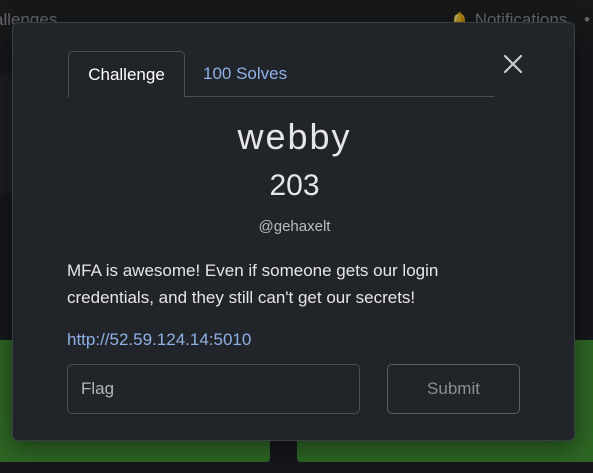  What do you see at coordinates (159, 340) in the screenshot?
I see `challenge-link: http://52.59.124.14:5010` at bounding box center [159, 340].